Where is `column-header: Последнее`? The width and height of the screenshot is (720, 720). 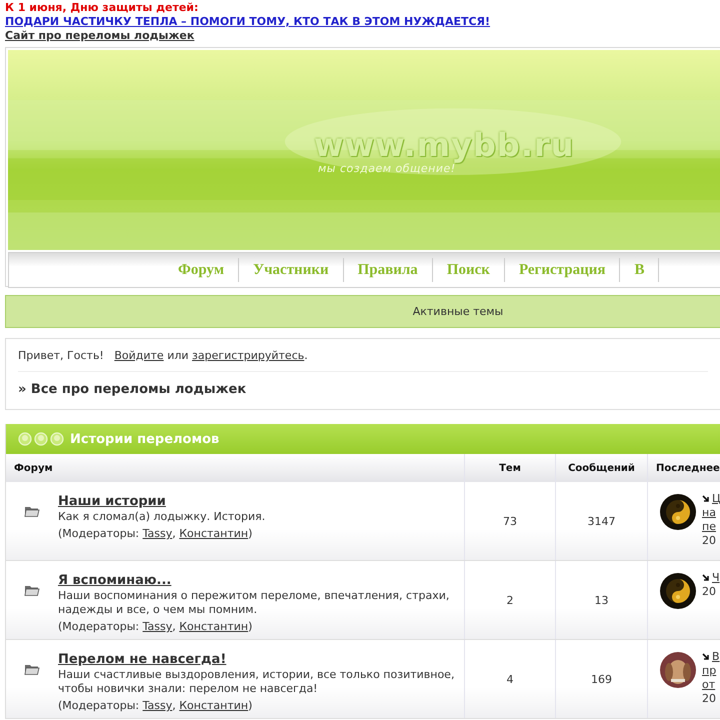
column-header: Последнее is located at coordinates (684, 468).